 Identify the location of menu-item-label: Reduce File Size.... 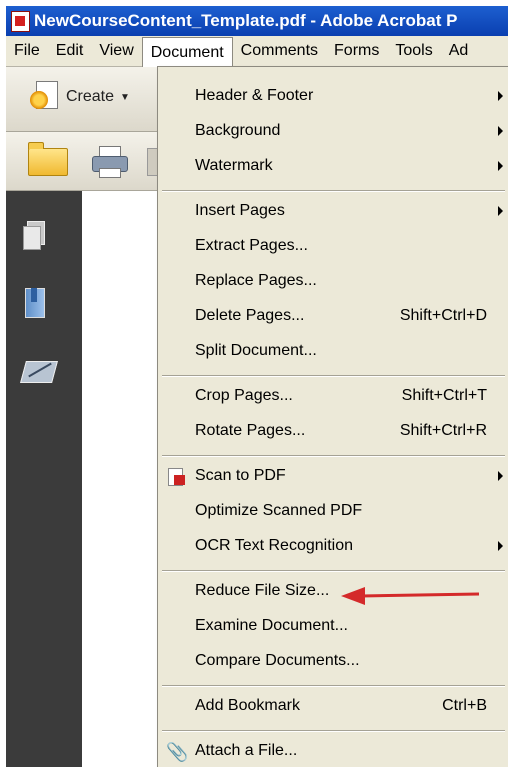
(262, 590).